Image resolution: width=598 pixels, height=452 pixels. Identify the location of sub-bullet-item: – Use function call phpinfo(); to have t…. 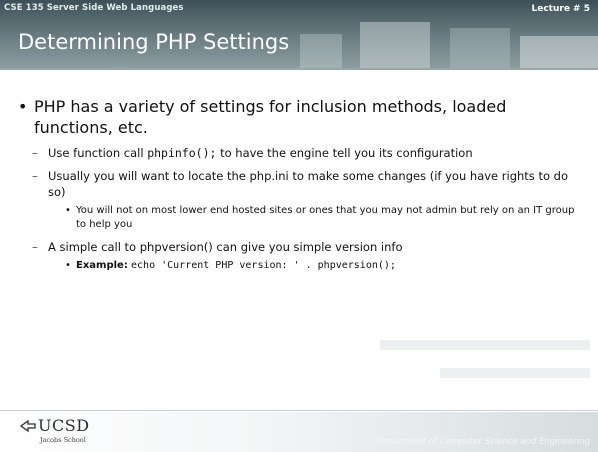
(299, 153).